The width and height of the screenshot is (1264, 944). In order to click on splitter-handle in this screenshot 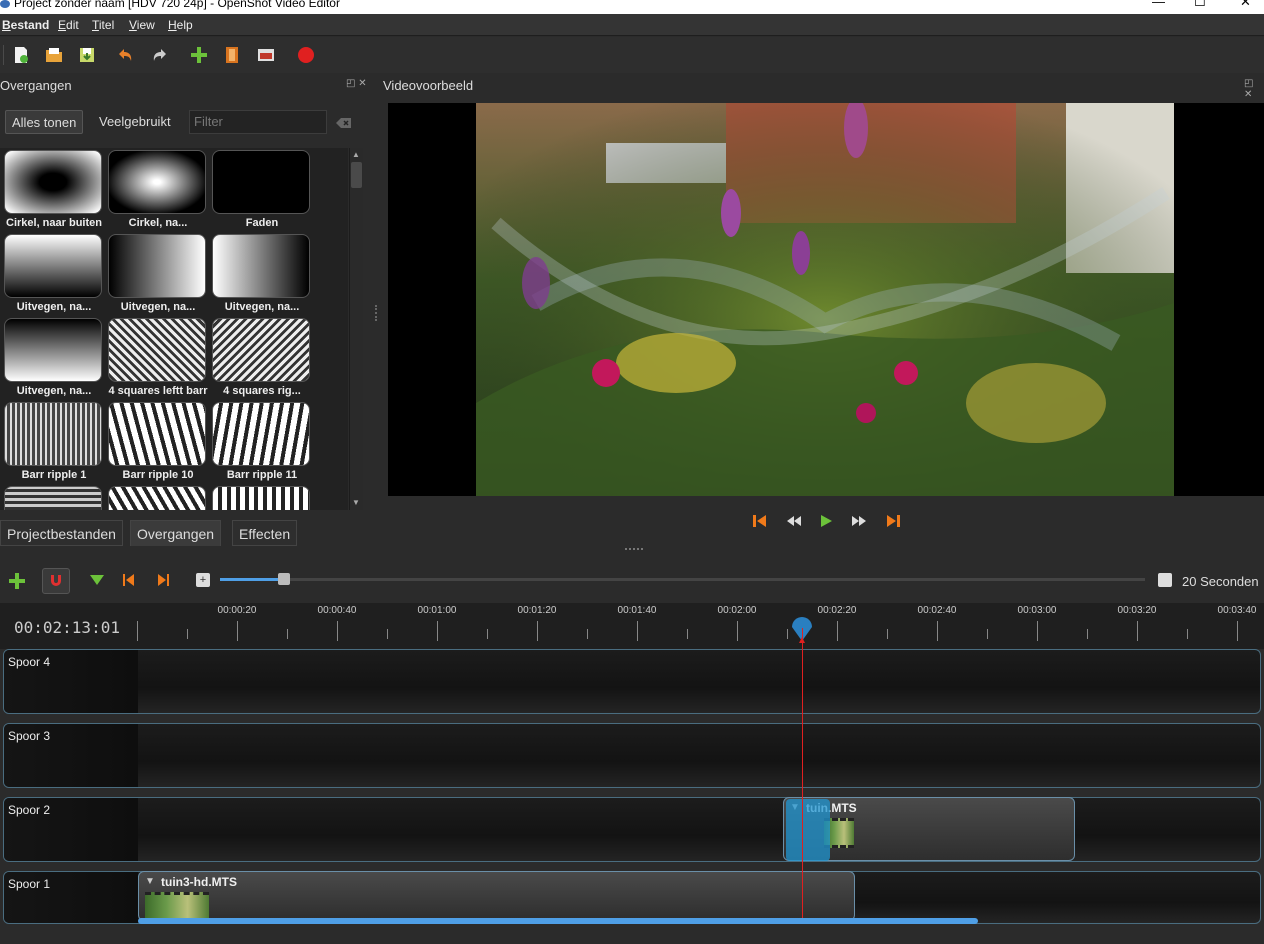, I will do `click(376, 313)`.